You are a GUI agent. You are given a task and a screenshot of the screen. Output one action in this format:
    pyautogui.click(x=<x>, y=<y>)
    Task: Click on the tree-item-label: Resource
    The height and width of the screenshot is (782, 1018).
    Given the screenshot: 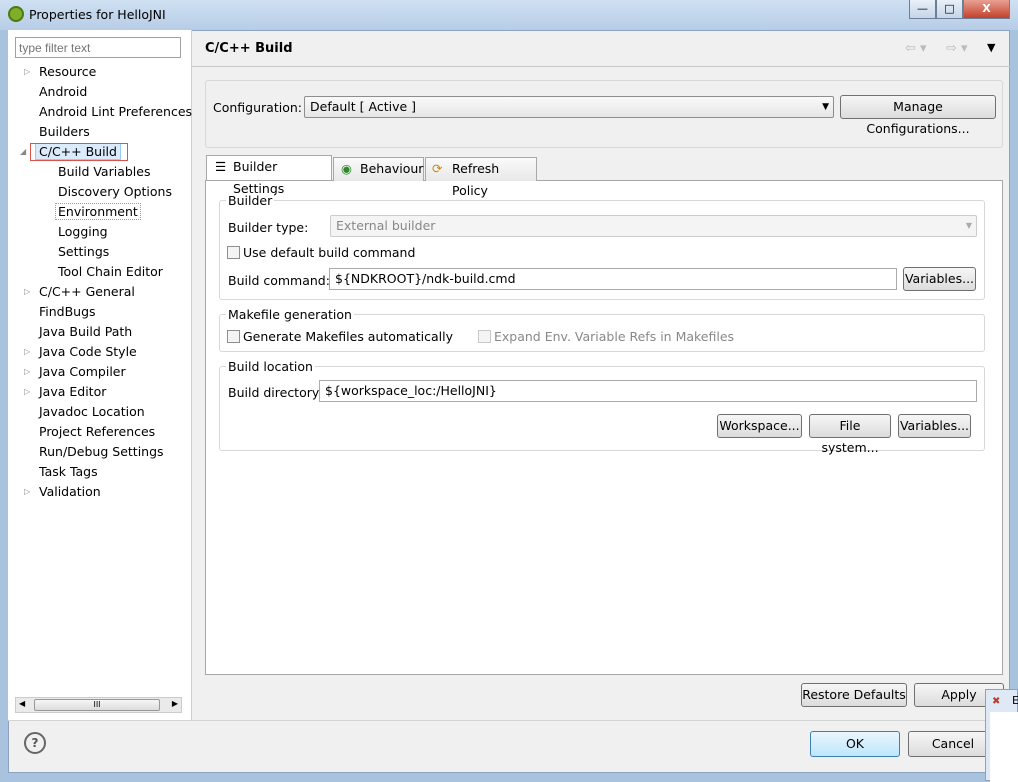 What is the action you would take?
    pyautogui.click(x=68, y=71)
    